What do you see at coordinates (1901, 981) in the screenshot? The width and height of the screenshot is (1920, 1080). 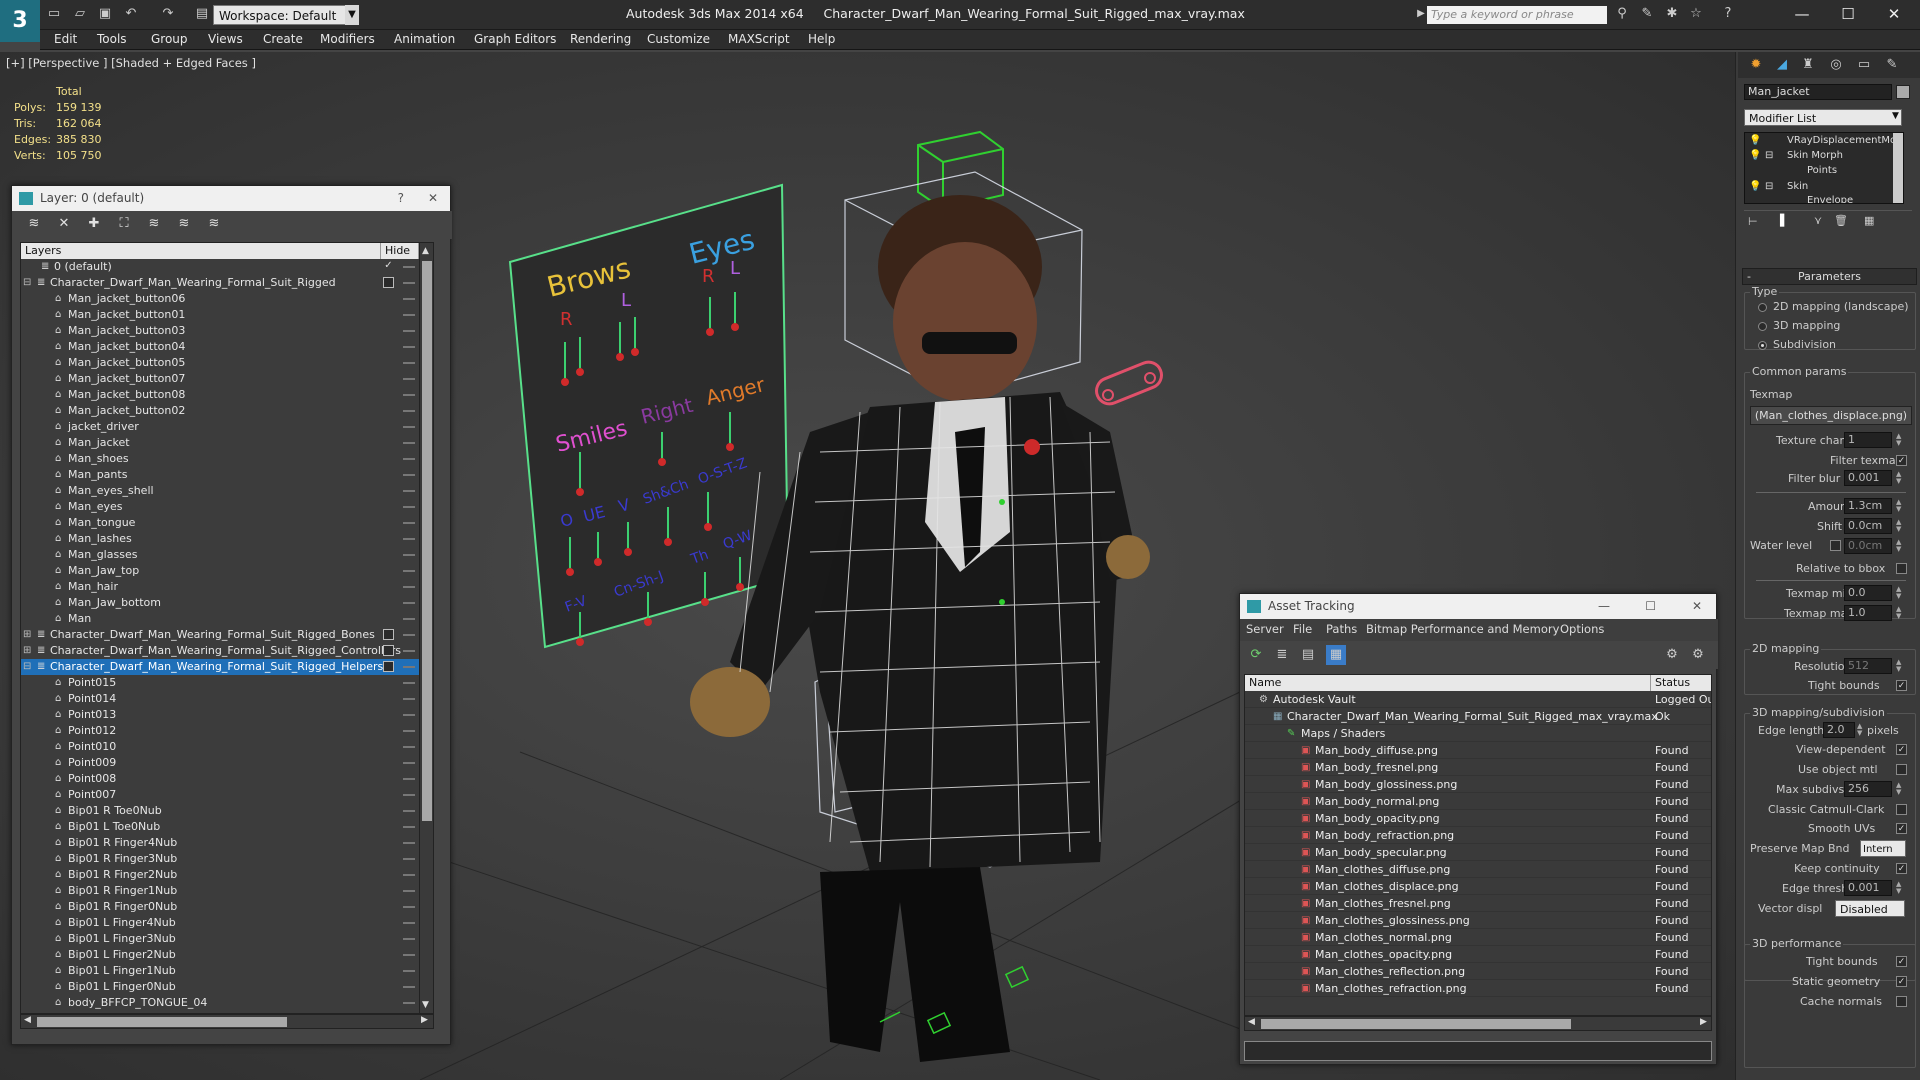 I see `static-geometry-checkbox: ✓` at bounding box center [1901, 981].